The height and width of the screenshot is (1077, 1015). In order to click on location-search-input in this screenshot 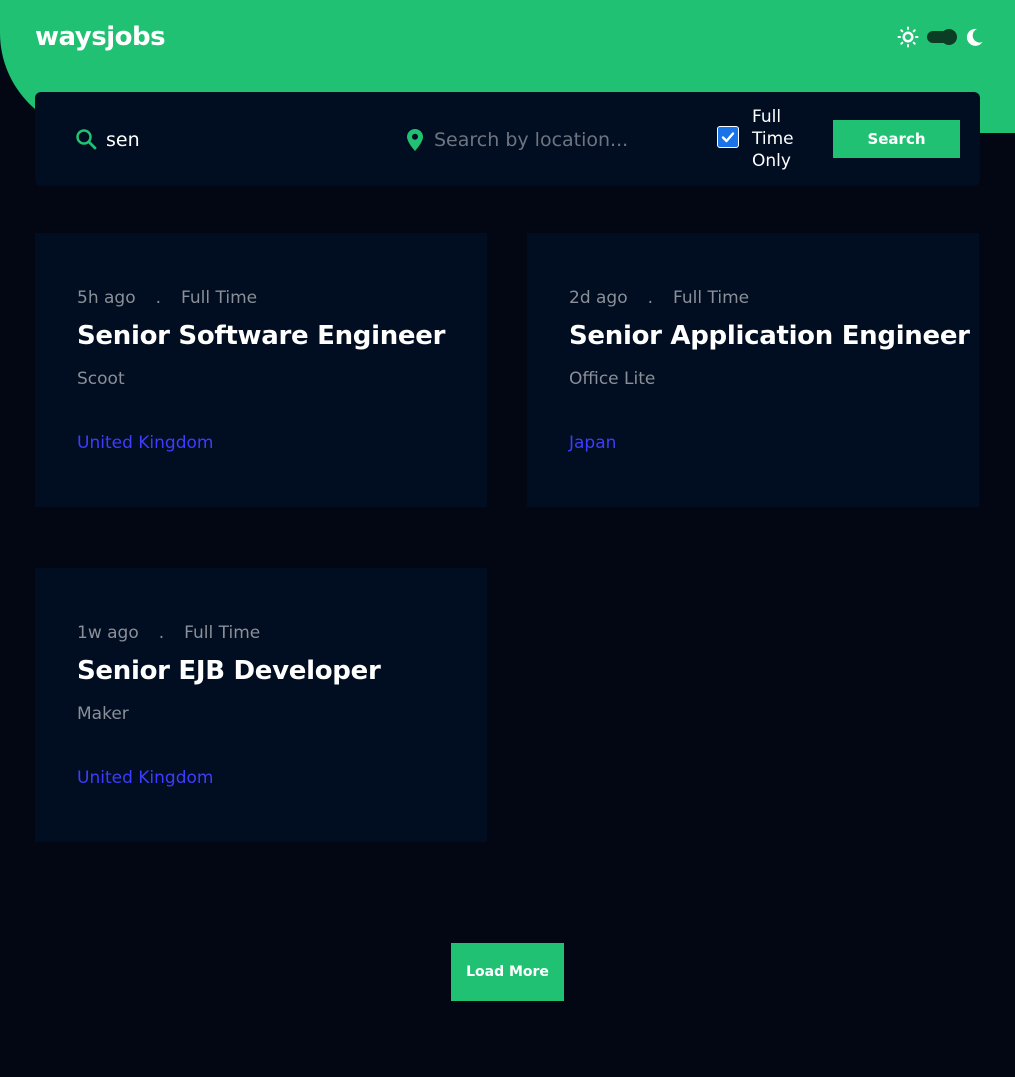, I will do `click(564, 140)`.